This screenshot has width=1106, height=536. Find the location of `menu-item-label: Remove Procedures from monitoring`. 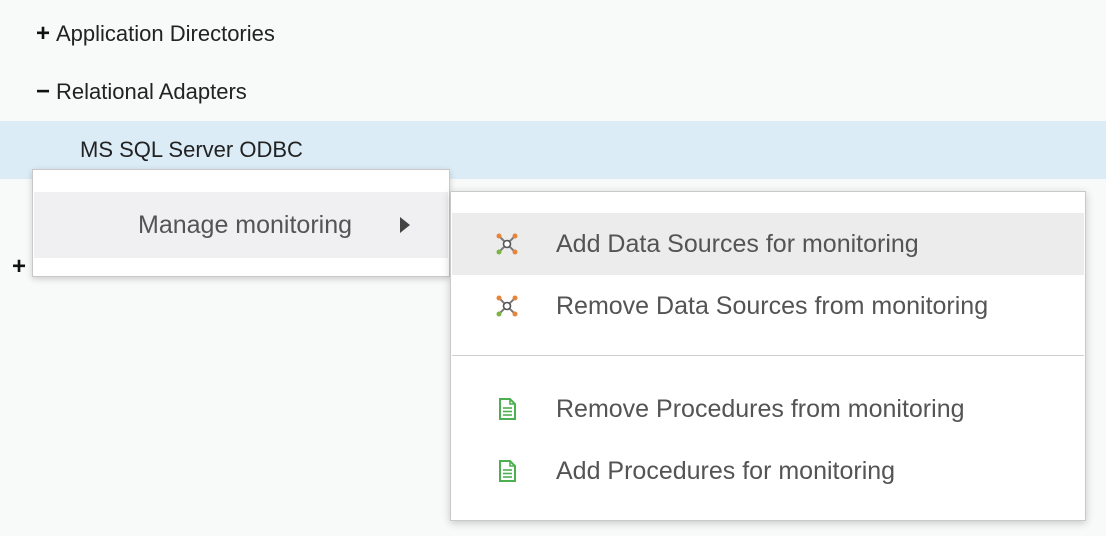

menu-item-label: Remove Procedures from monitoring is located at coordinates (760, 408).